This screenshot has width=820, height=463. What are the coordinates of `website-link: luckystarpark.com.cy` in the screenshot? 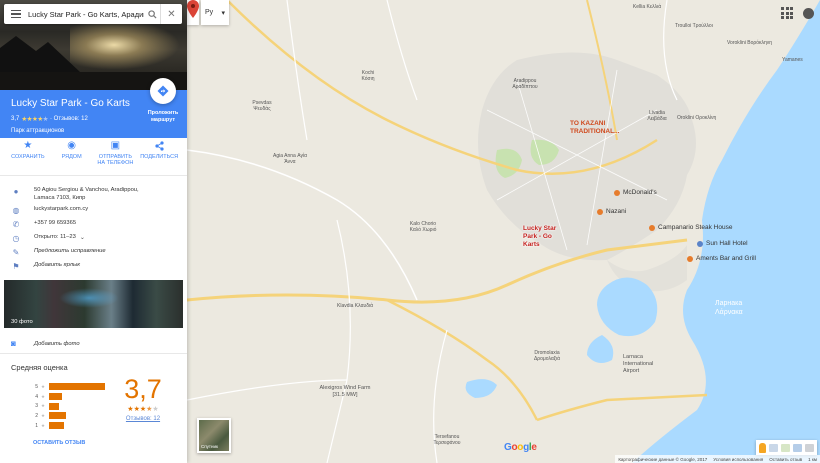 It's located at (61, 210).